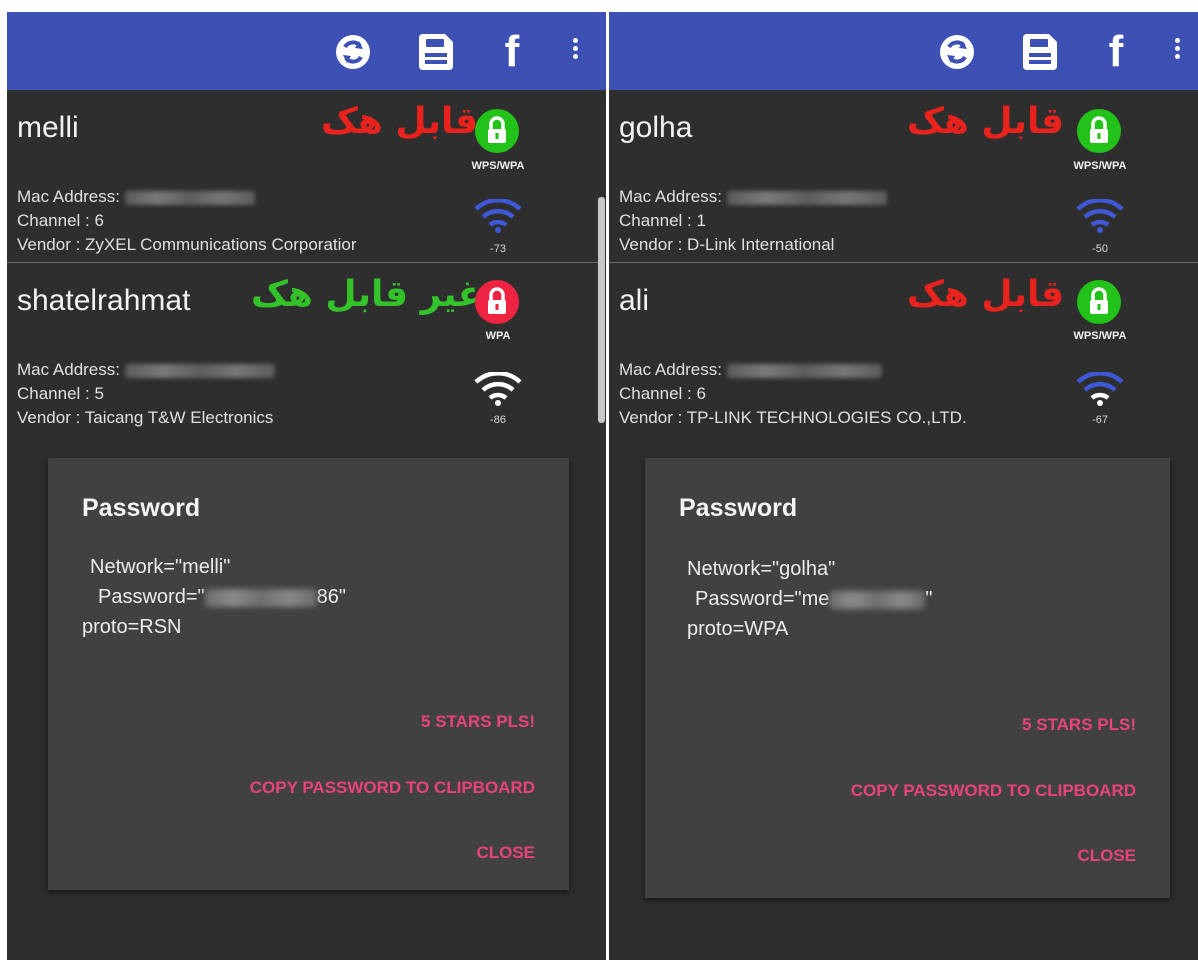 The height and width of the screenshot is (960, 1198). Describe the element at coordinates (60, 393) in the screenshot. I see `channel: Channel : 5` at that location.